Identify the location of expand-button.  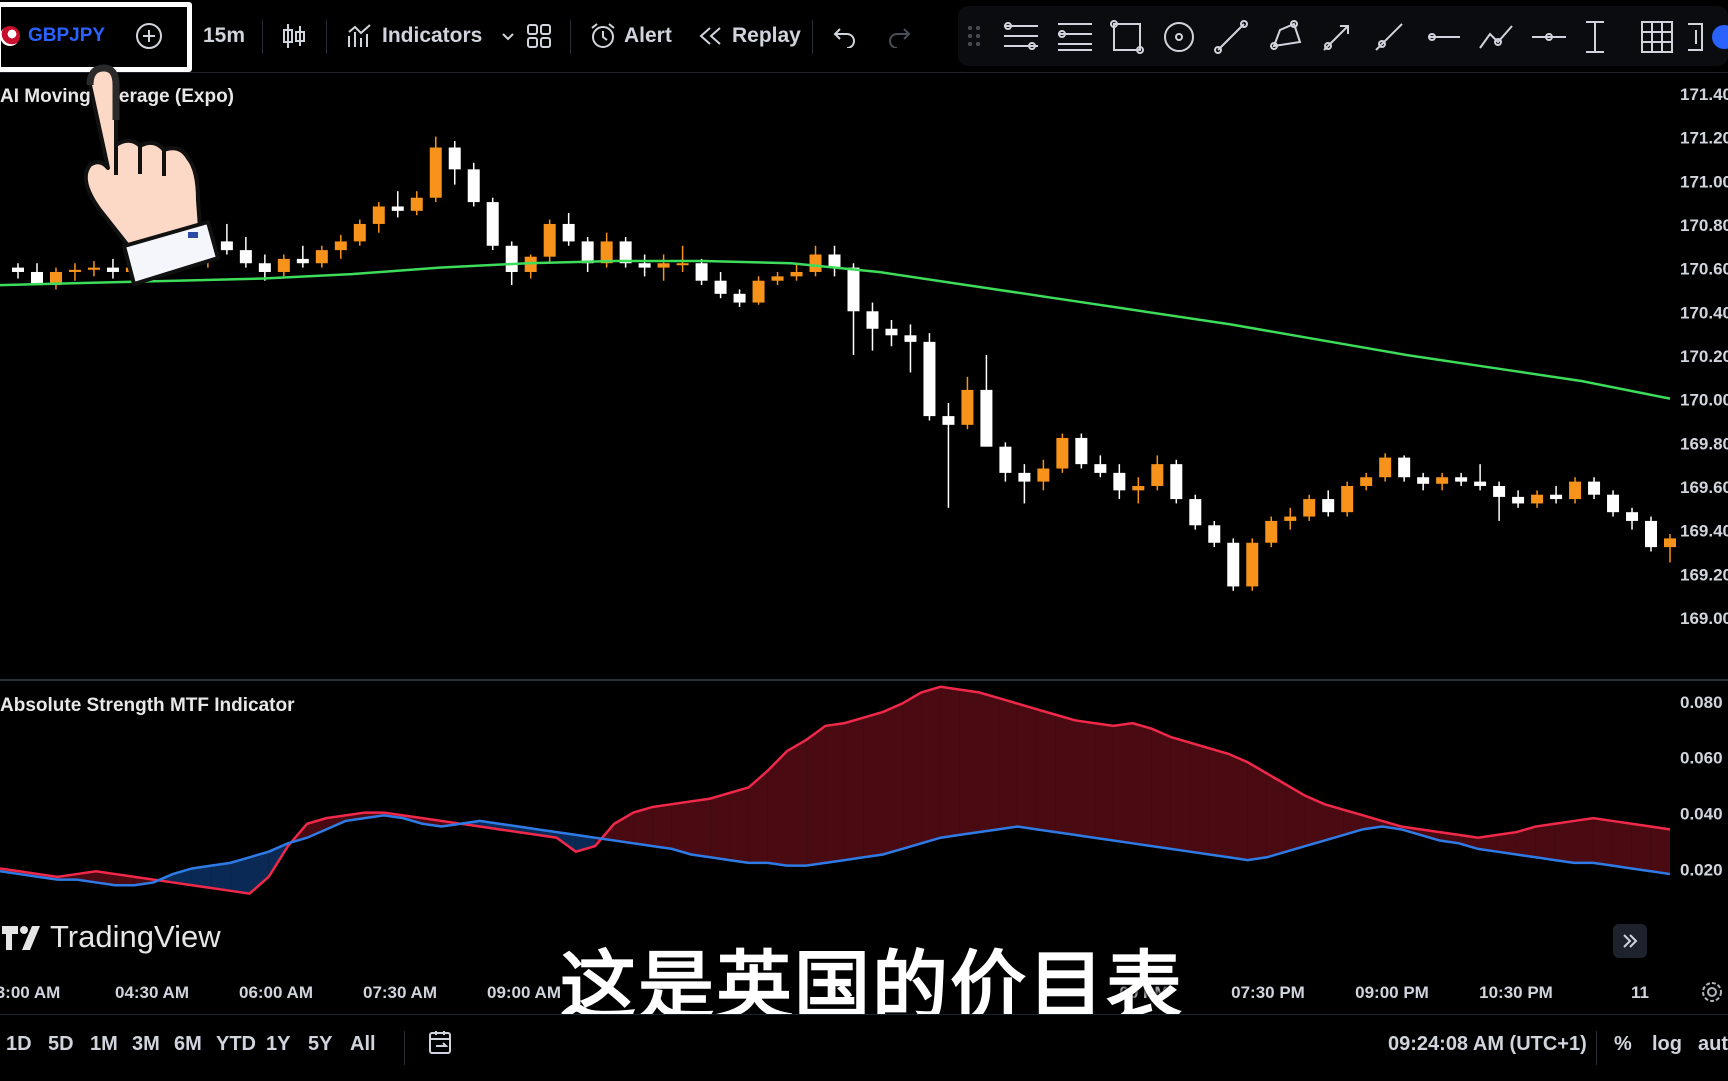
(1630, 941).